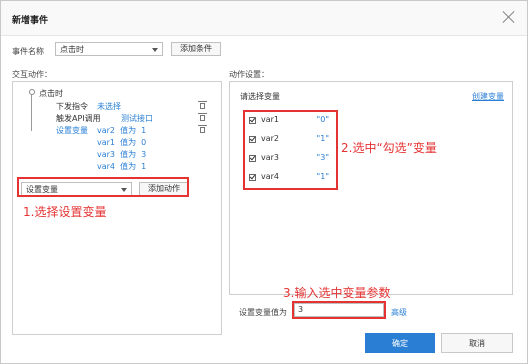 This screenshot has height=364, width=528. What do you see at coordinates (263, 312) in the screenshot?
I see `var-value-label: 设置变量值为` at bounding box center [263, 312].